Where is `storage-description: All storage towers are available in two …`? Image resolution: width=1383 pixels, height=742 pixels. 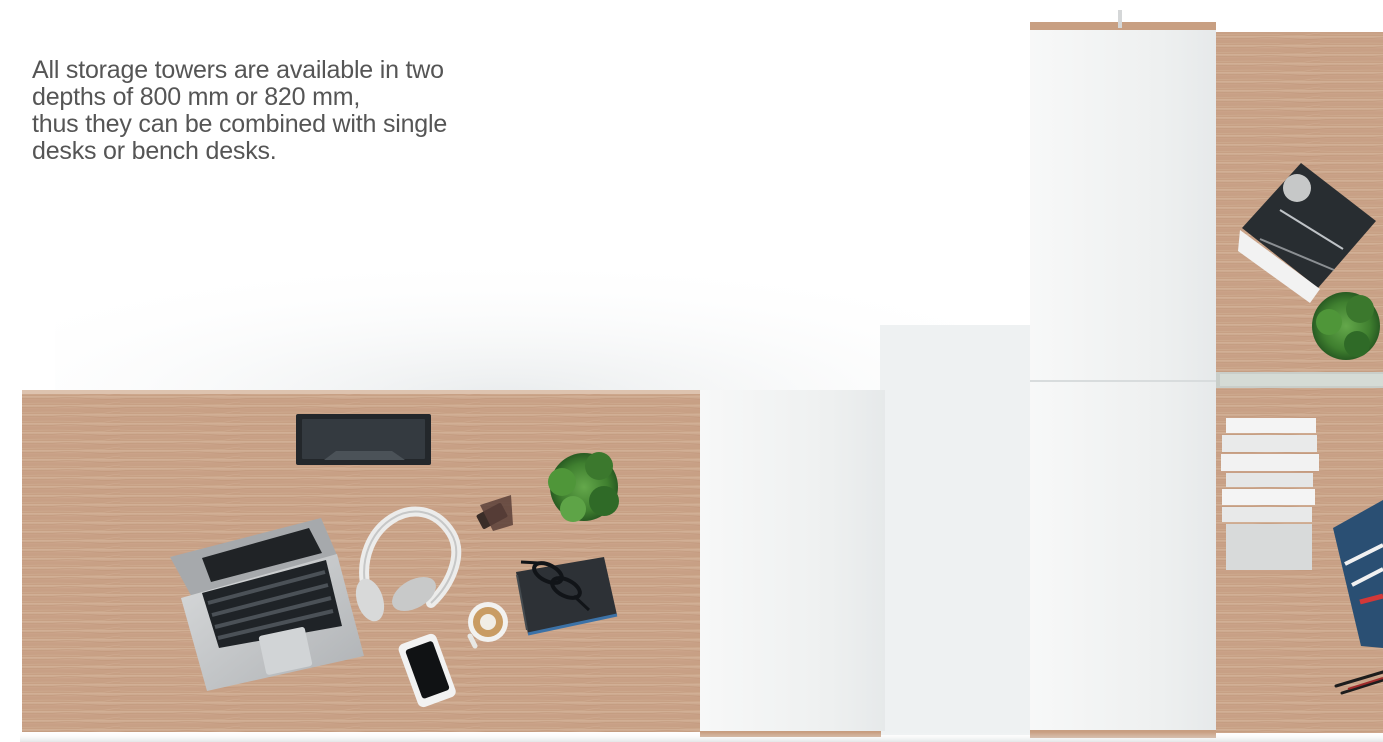 storage-description: All storage towers are available in two … is located at coordinates (272, 111).